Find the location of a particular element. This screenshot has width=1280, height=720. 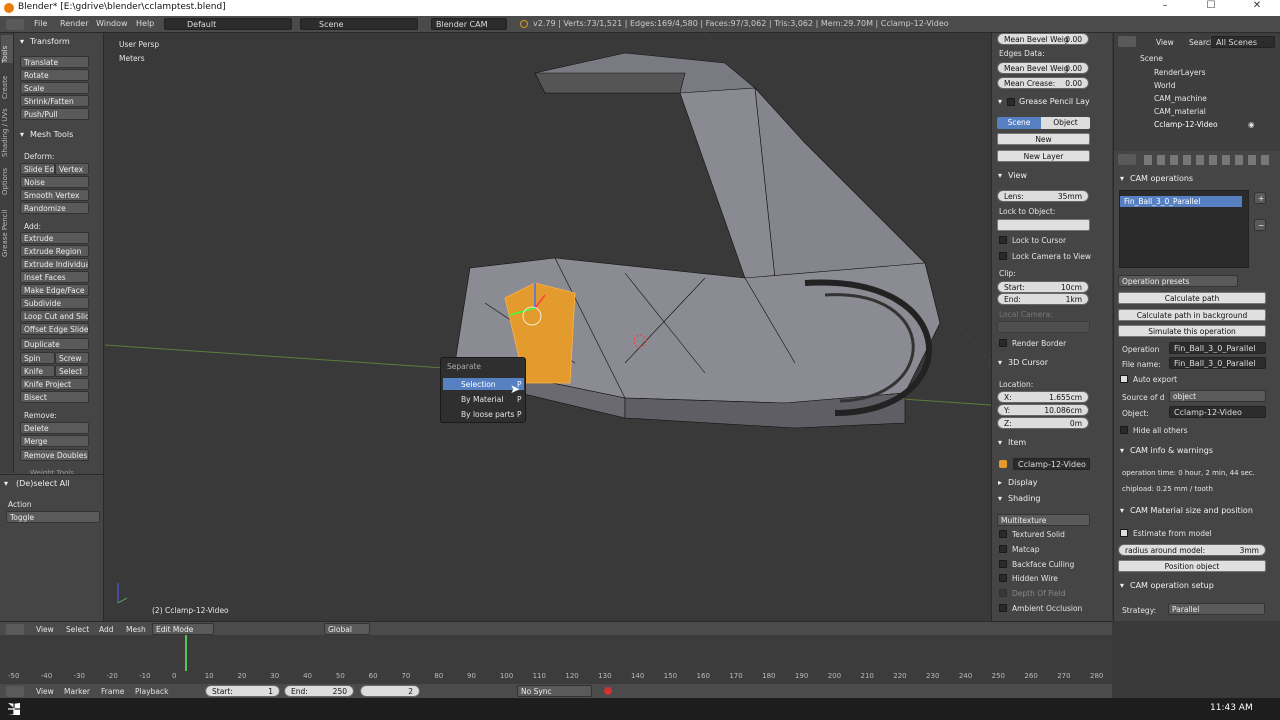

calculate-background-button: Calculate path in background is located at coordinates (1192, 315).